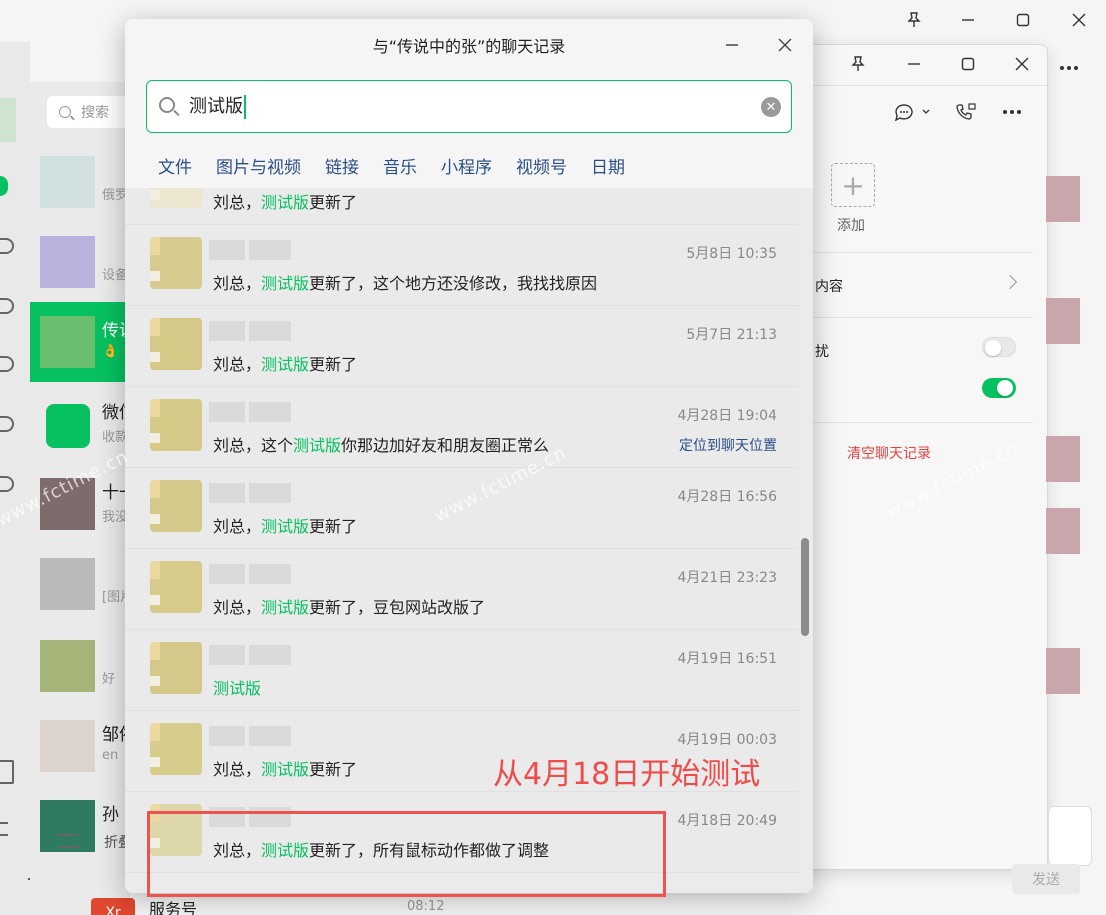 Image resolution: width=1106 pixels, height=915 pixels. I want to click on filter-tab: 小程序, so click(466, 165).